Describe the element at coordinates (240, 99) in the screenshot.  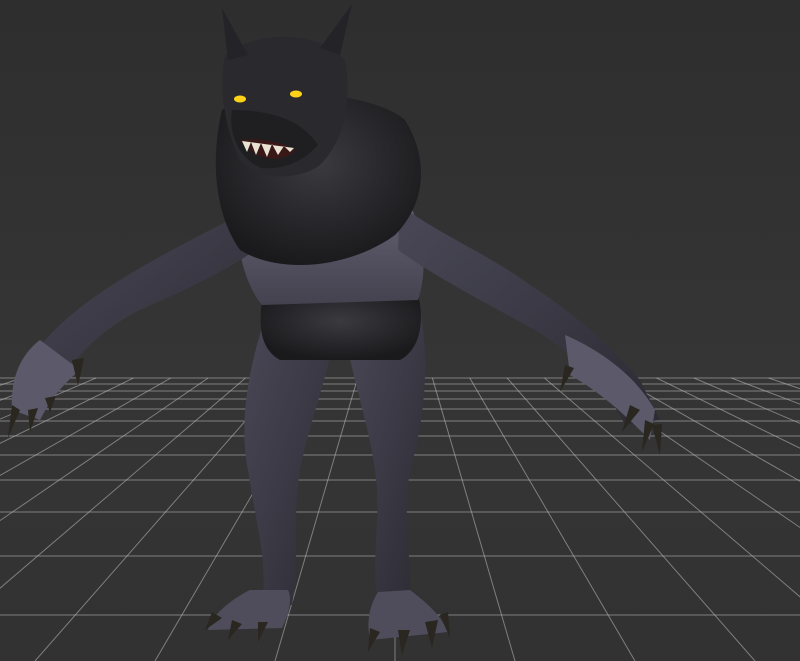
I see `left-eye` at that location.